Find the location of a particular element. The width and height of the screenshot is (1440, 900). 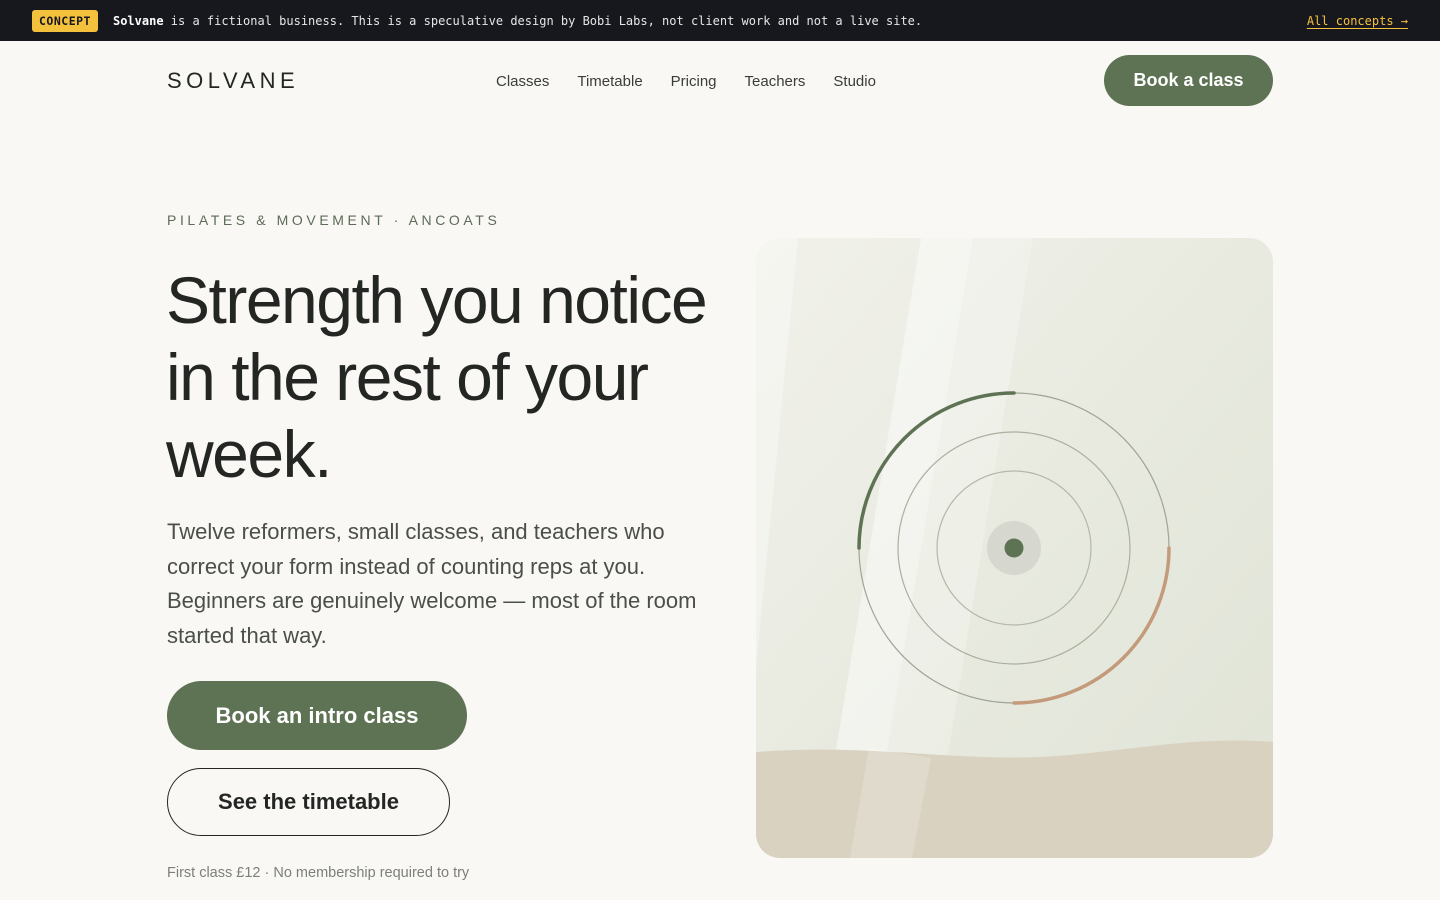

nav-item-classes: Classes is located at coordinates (522, 81).